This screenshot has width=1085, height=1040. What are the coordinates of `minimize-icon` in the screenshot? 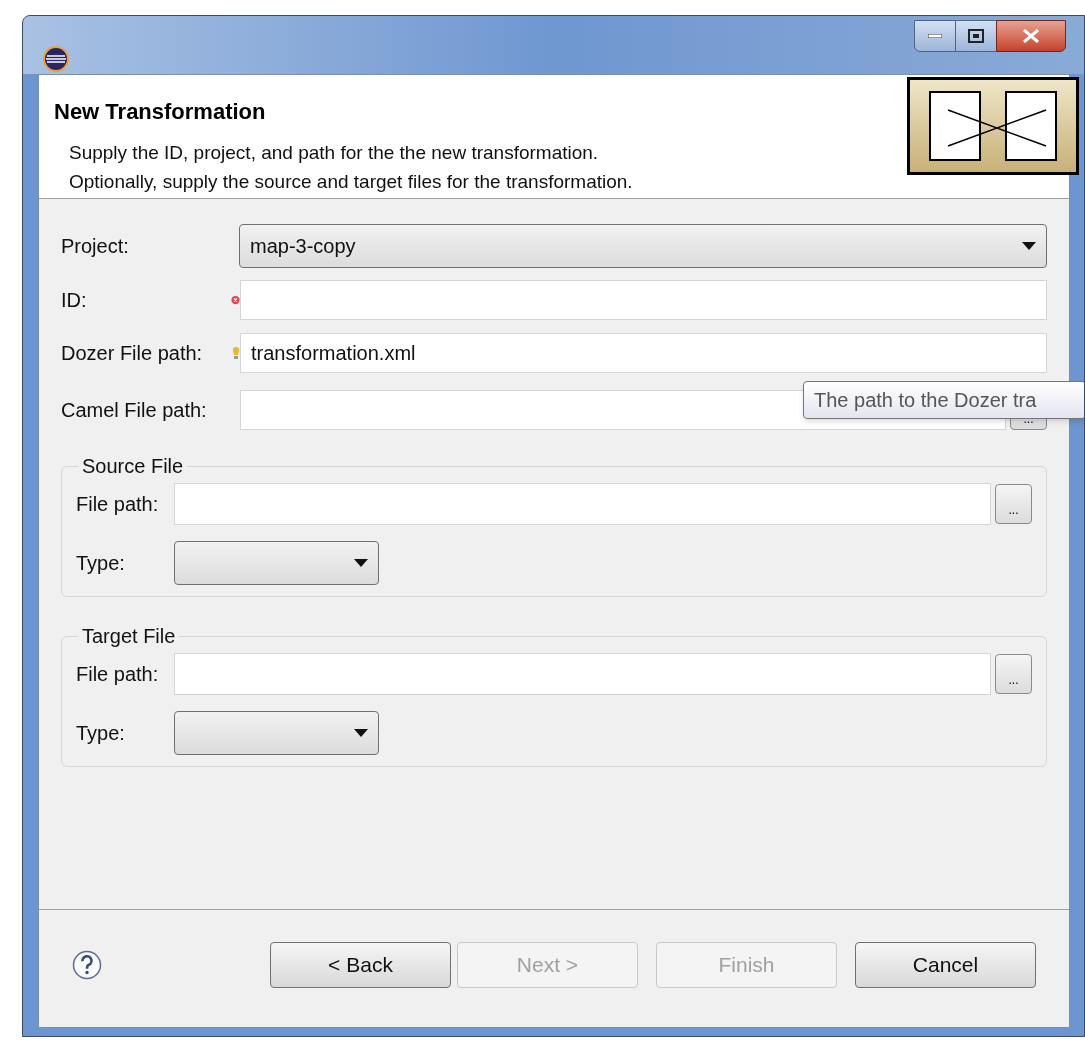 It's located at (935, 36).